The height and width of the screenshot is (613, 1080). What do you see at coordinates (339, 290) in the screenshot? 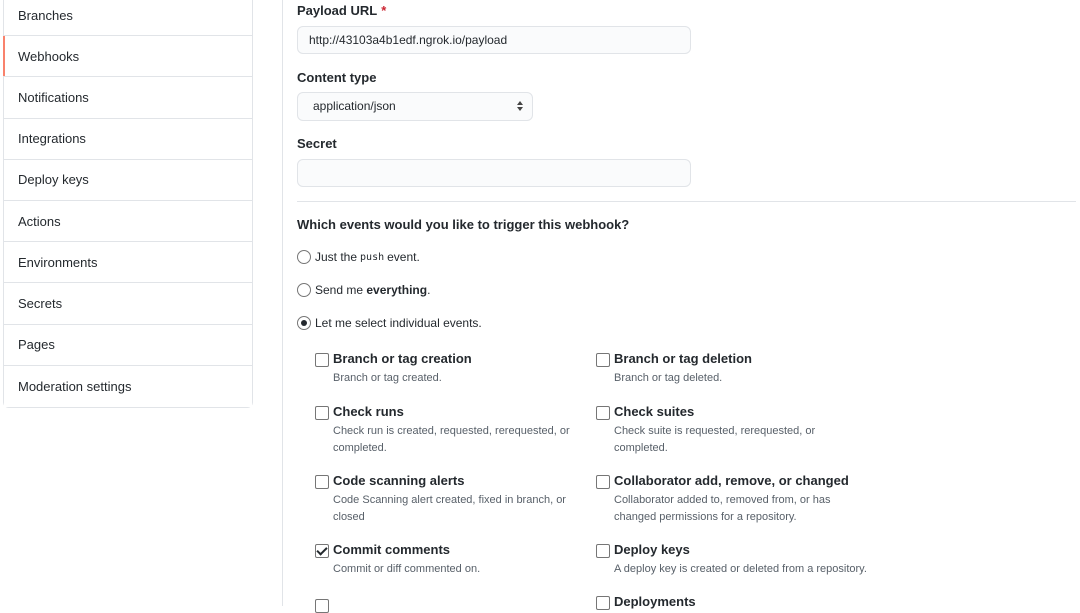
I see `radio-label: Send me` at bounding box center [339, 290].